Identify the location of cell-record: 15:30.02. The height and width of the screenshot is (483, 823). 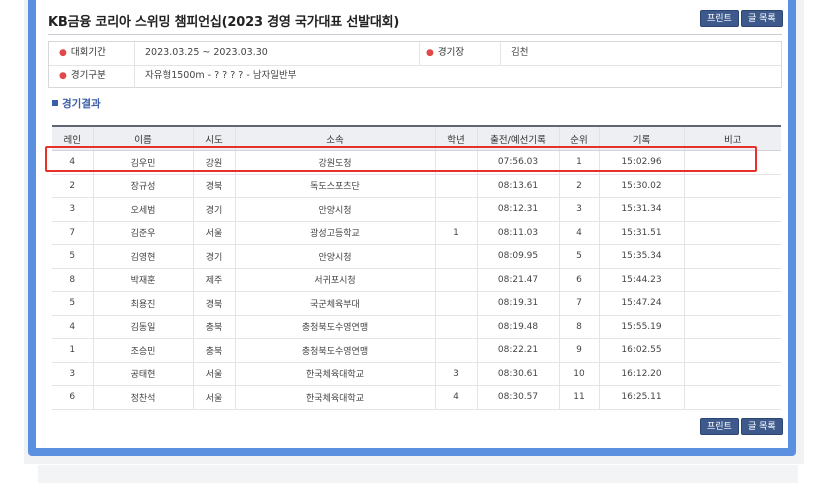
(641, 186).